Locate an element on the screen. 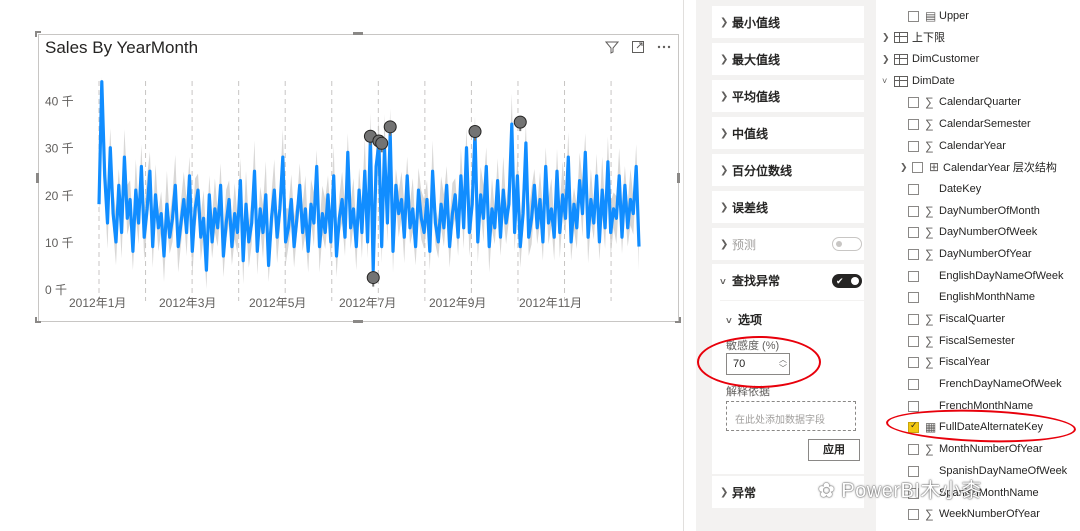 Image resolution: width=1080 pixels, height=531 pixels. field-item: ∑ FiscalYear is located at coordinates (949, 362).